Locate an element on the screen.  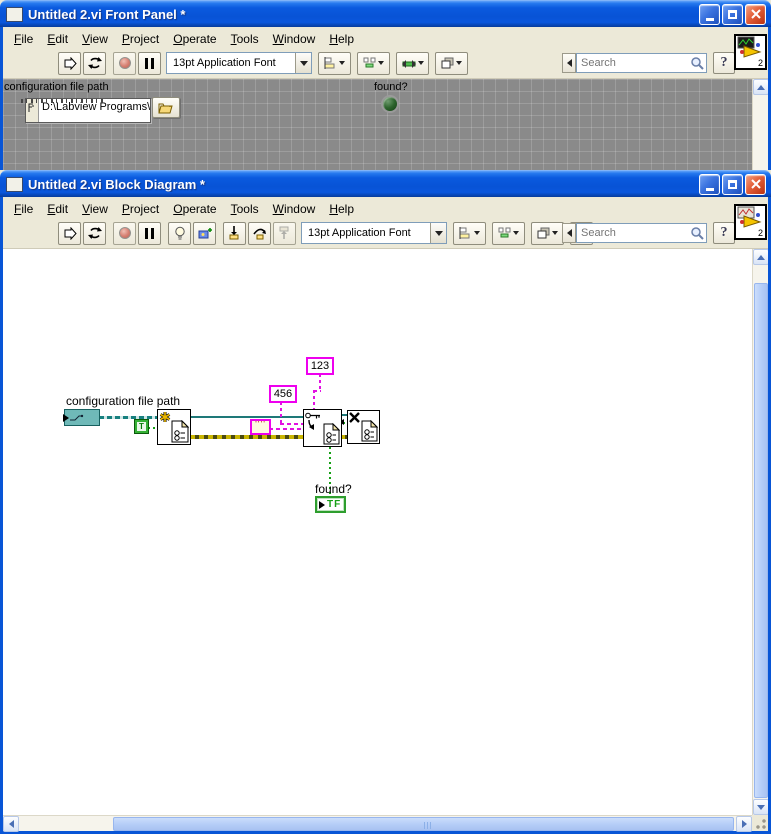
labview-logo: 2 is located at coordinates (750, 222).